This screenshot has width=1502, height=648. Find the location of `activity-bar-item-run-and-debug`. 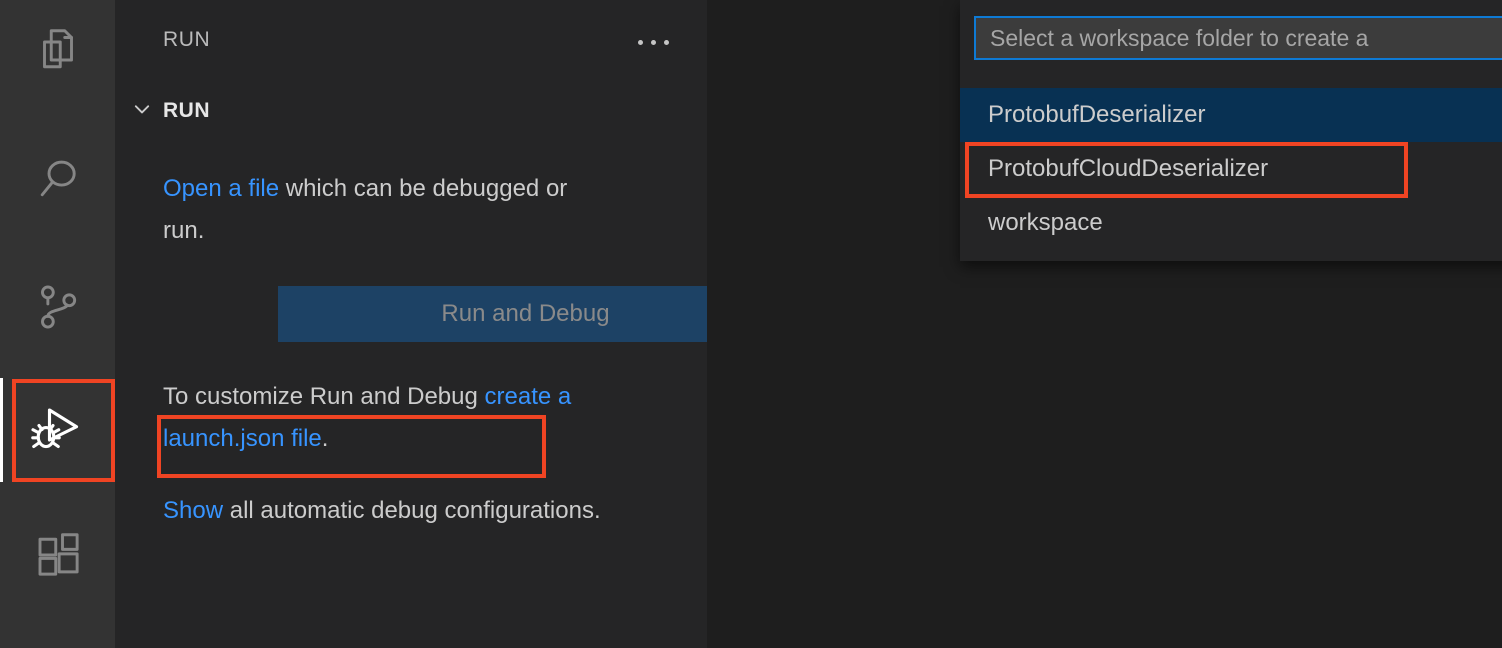

activity-bar-item-run-and-debug is located at coordinates (57, 429).